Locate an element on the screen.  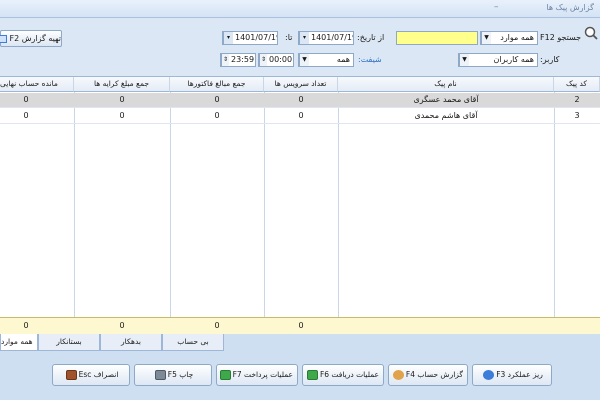
column-header-invoices: جمع مبالغ فاکتورها is located at coordinates (217, 84).